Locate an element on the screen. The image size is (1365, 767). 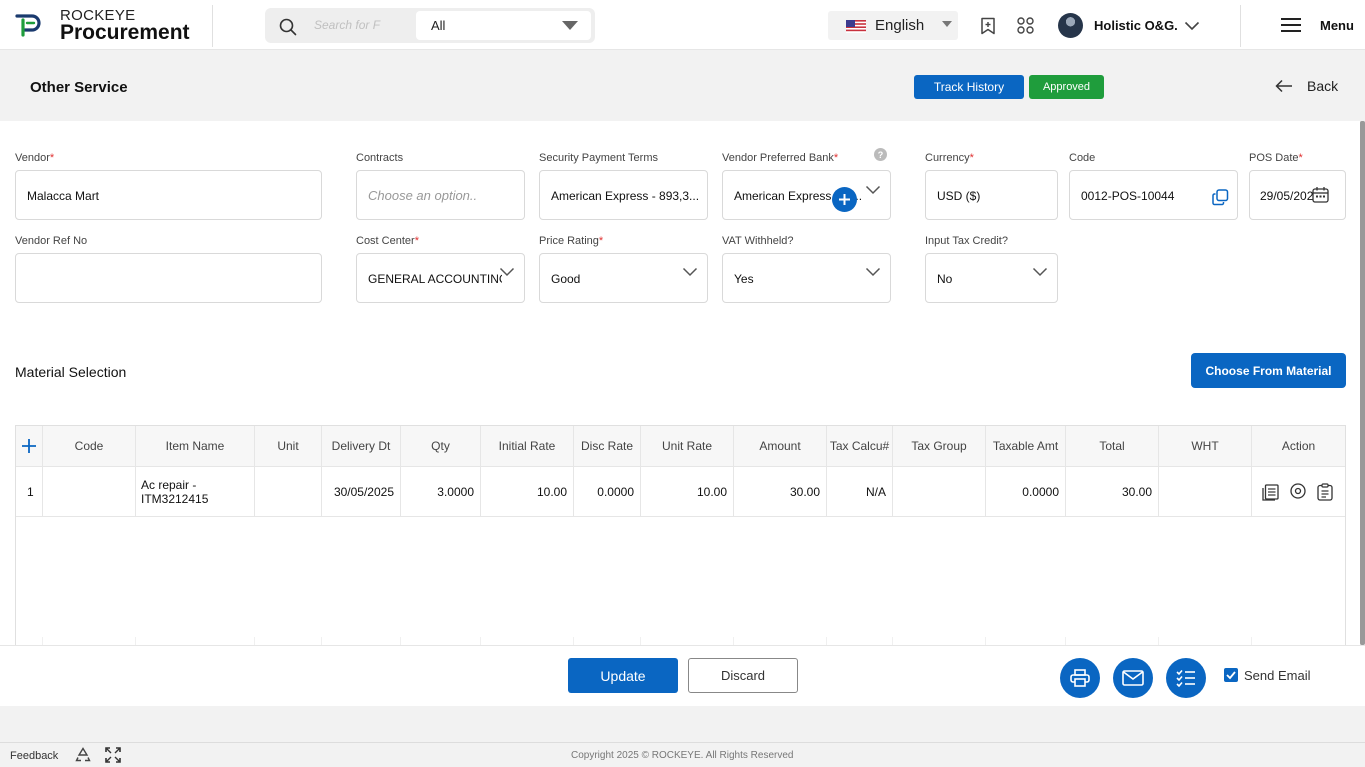
checkmark-icon is located at coordinates (1231, 675).